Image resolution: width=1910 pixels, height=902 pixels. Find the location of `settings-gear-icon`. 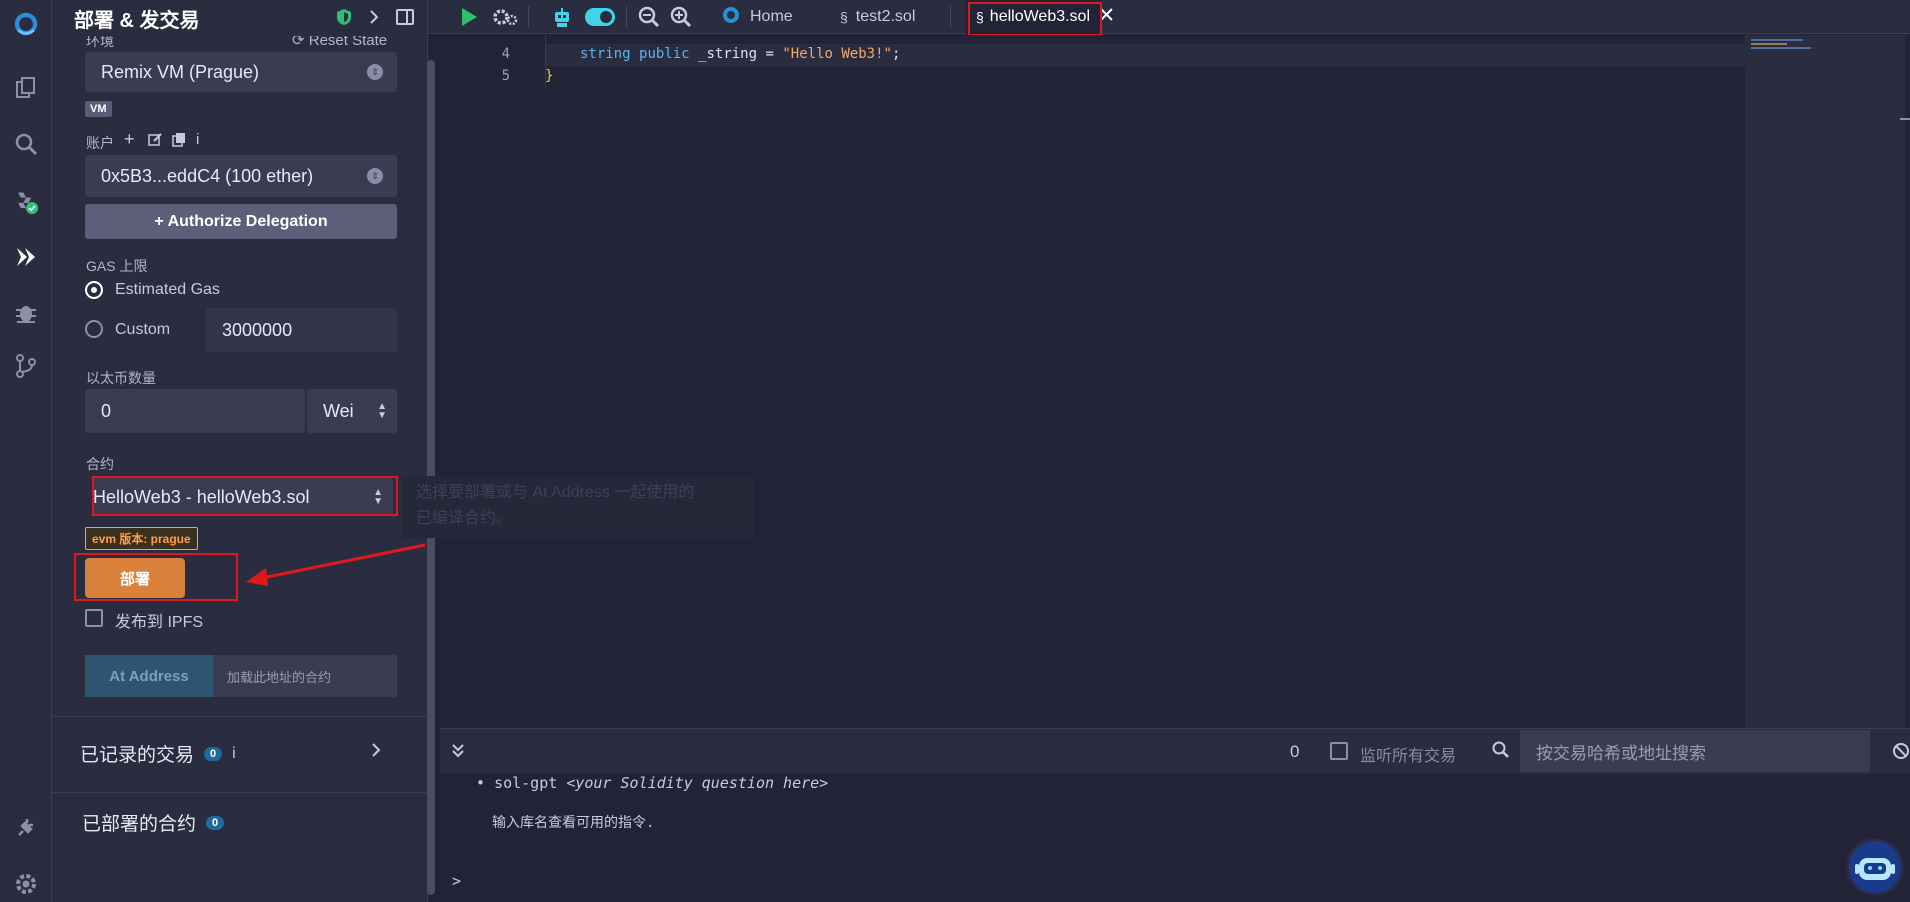

settings-gear-icon is located at coordinates (26, 883).